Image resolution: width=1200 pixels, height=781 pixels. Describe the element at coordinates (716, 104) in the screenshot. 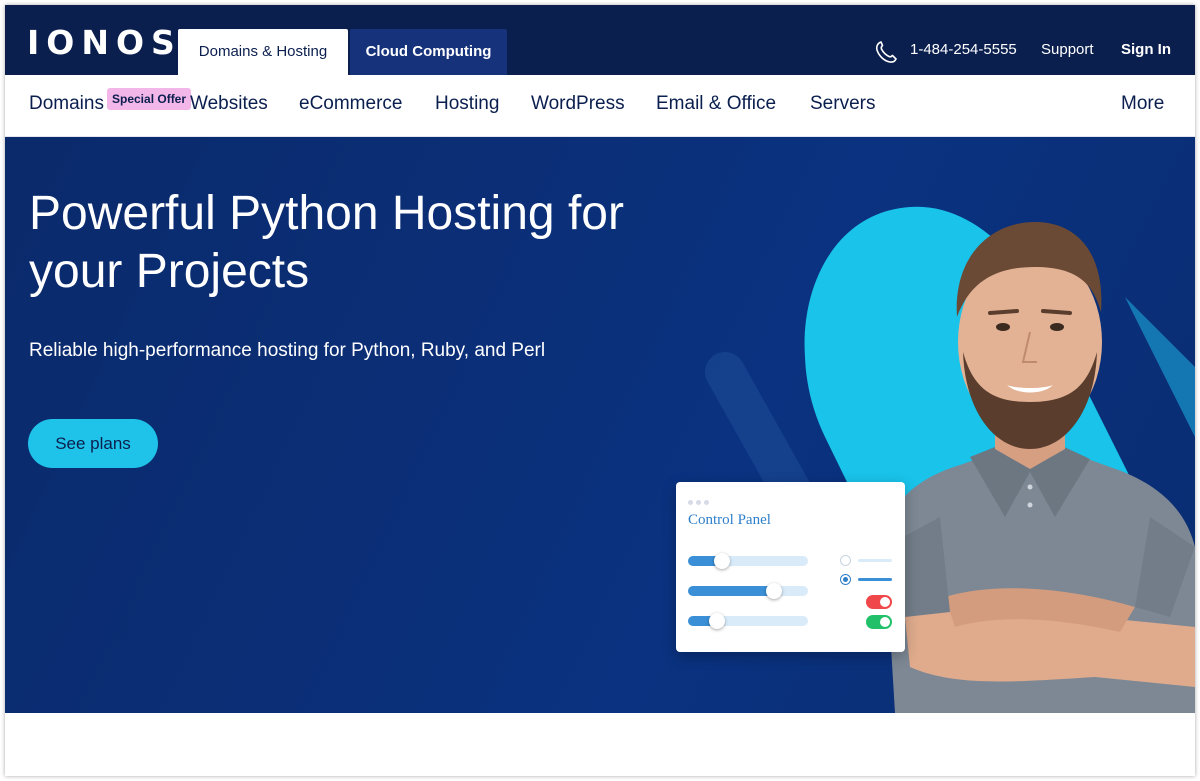

I see `nav-item-email-office: Email & Office` at that location.